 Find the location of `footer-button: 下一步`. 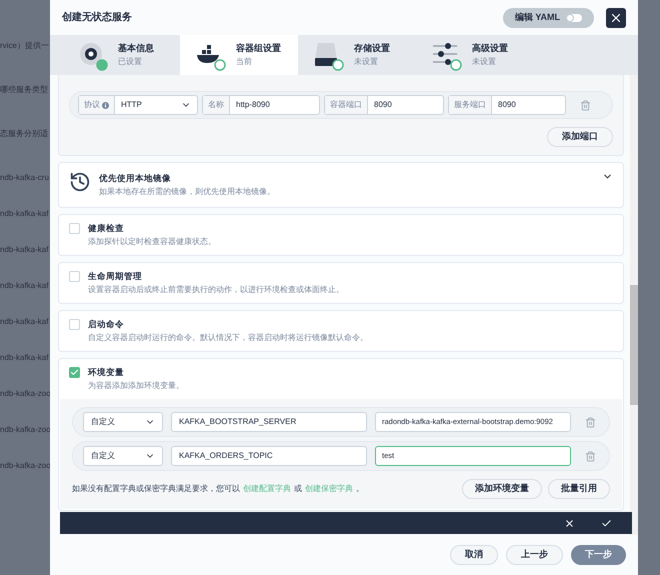

footer-button: 下一步 is located at coordinates (598, 555).